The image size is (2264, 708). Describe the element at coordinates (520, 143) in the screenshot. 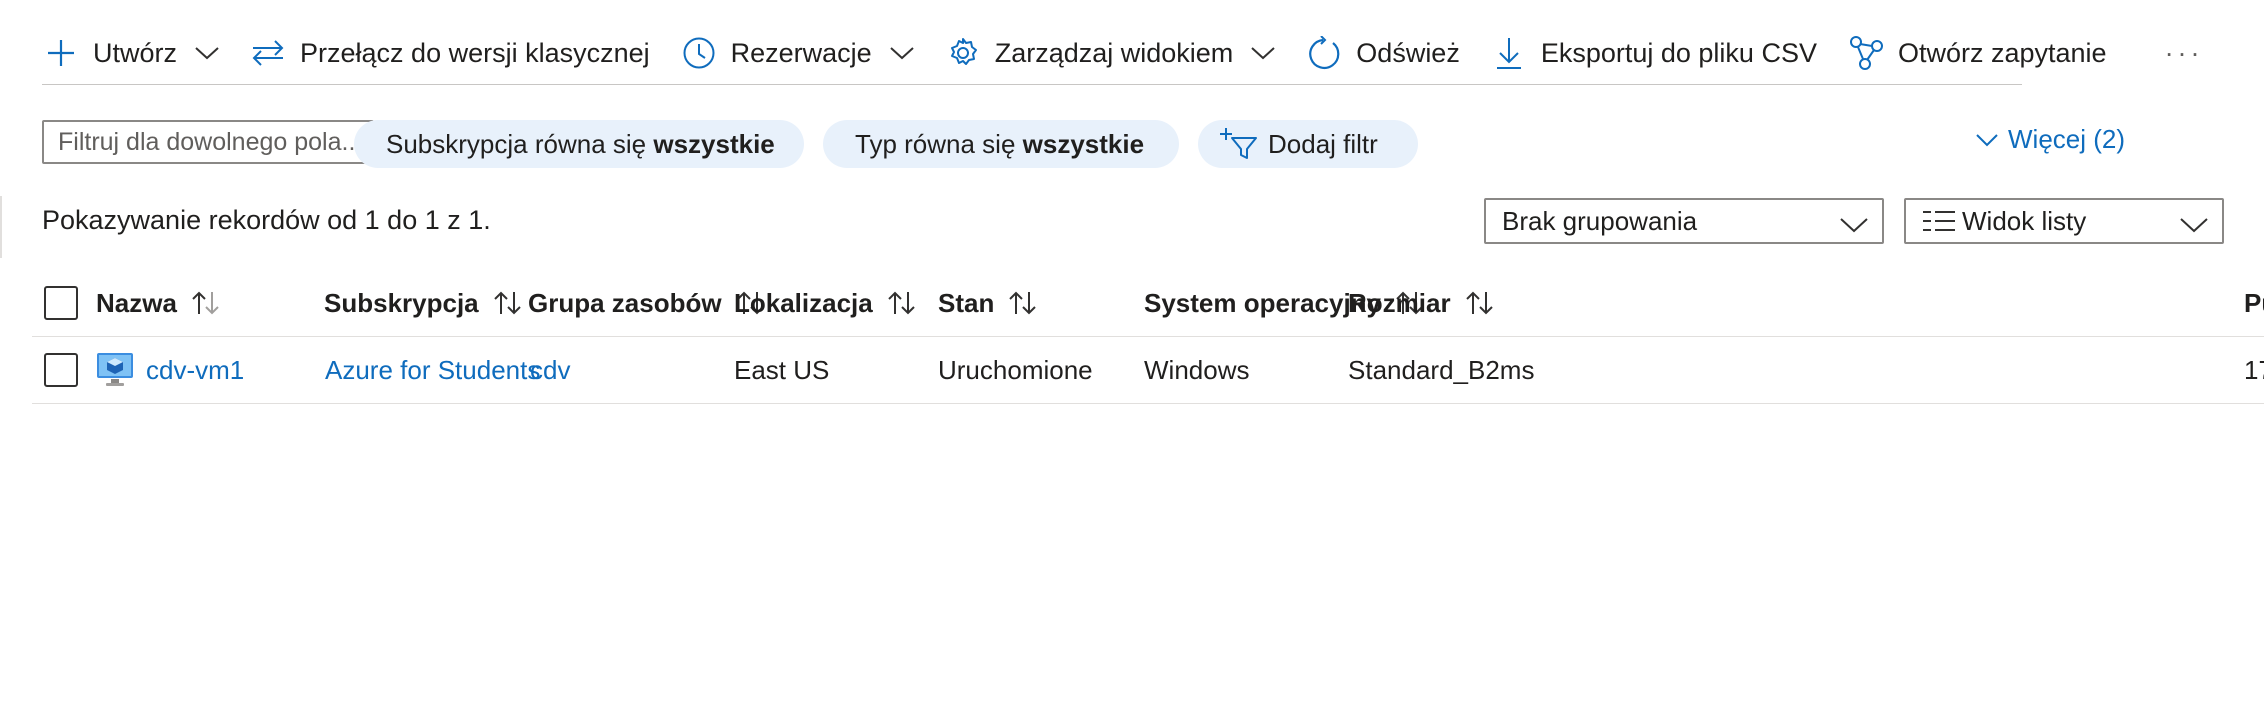

I see `subscription-filter-prefix: Subskrypcja równa się` at that location.